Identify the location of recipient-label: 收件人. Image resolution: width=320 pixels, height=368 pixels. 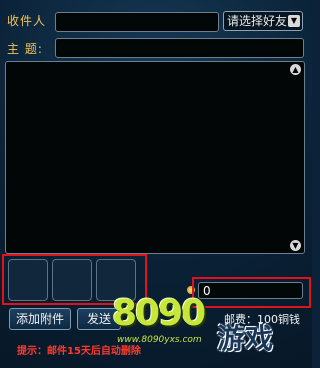
(27, 21).